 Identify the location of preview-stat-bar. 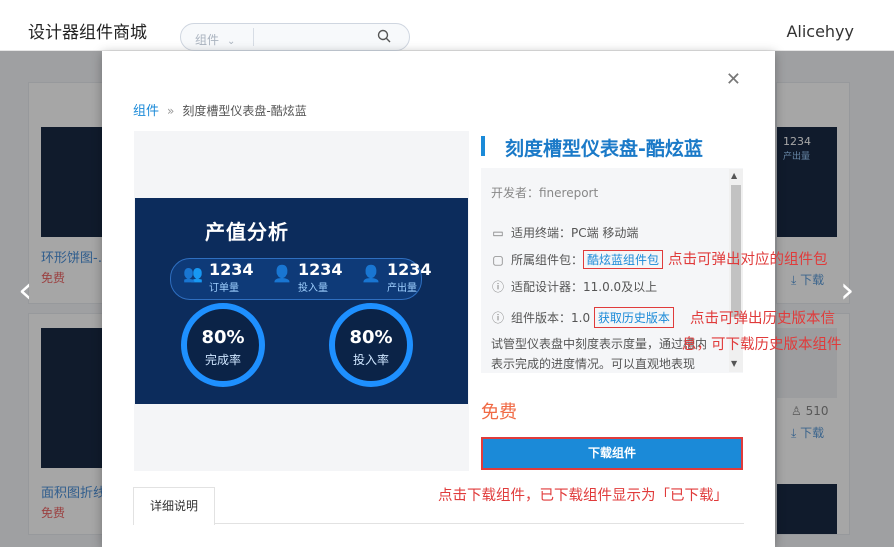
(296, 279).